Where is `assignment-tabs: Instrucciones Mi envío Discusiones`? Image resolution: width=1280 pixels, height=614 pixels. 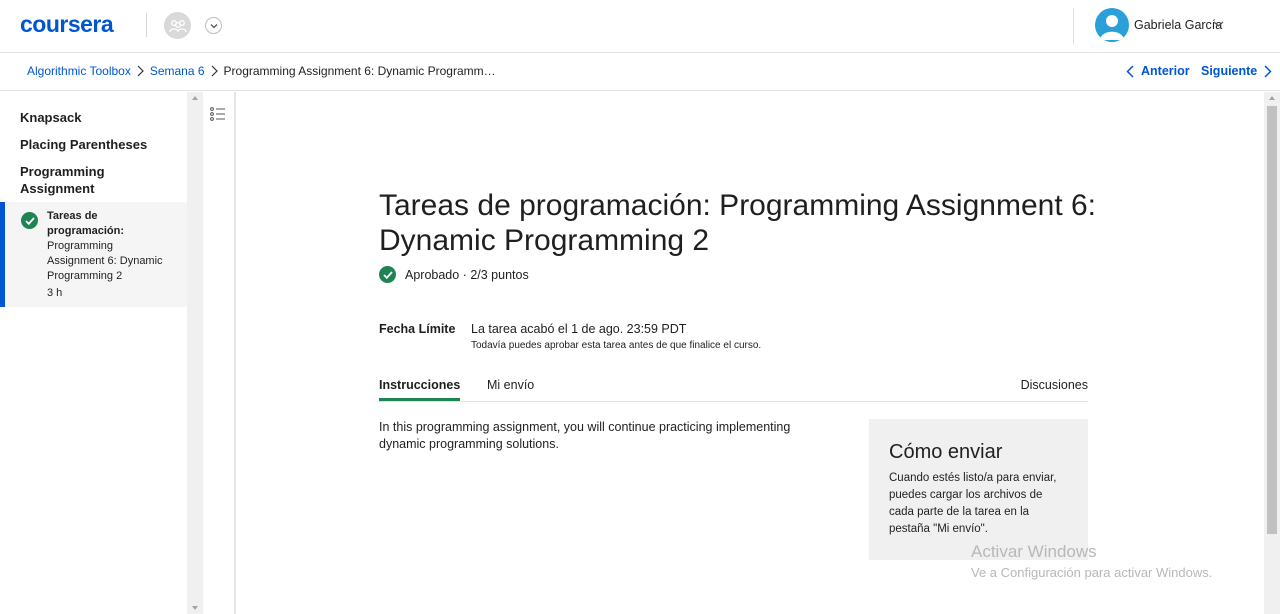
assignment-tabs: Instrucciones Mi envío Discusiones is located at coordinates (733, 386).